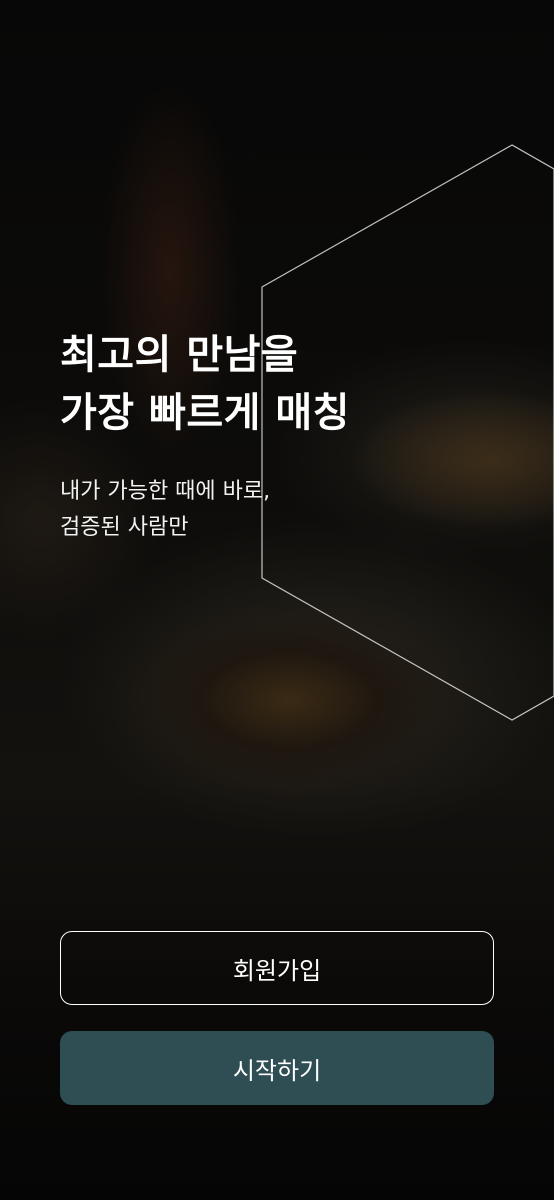 The height and width of the screenshot is (1200, 554). I want to click on subtitle-line-1: 내가 가능한 때에 바로,, so click(165, 491).